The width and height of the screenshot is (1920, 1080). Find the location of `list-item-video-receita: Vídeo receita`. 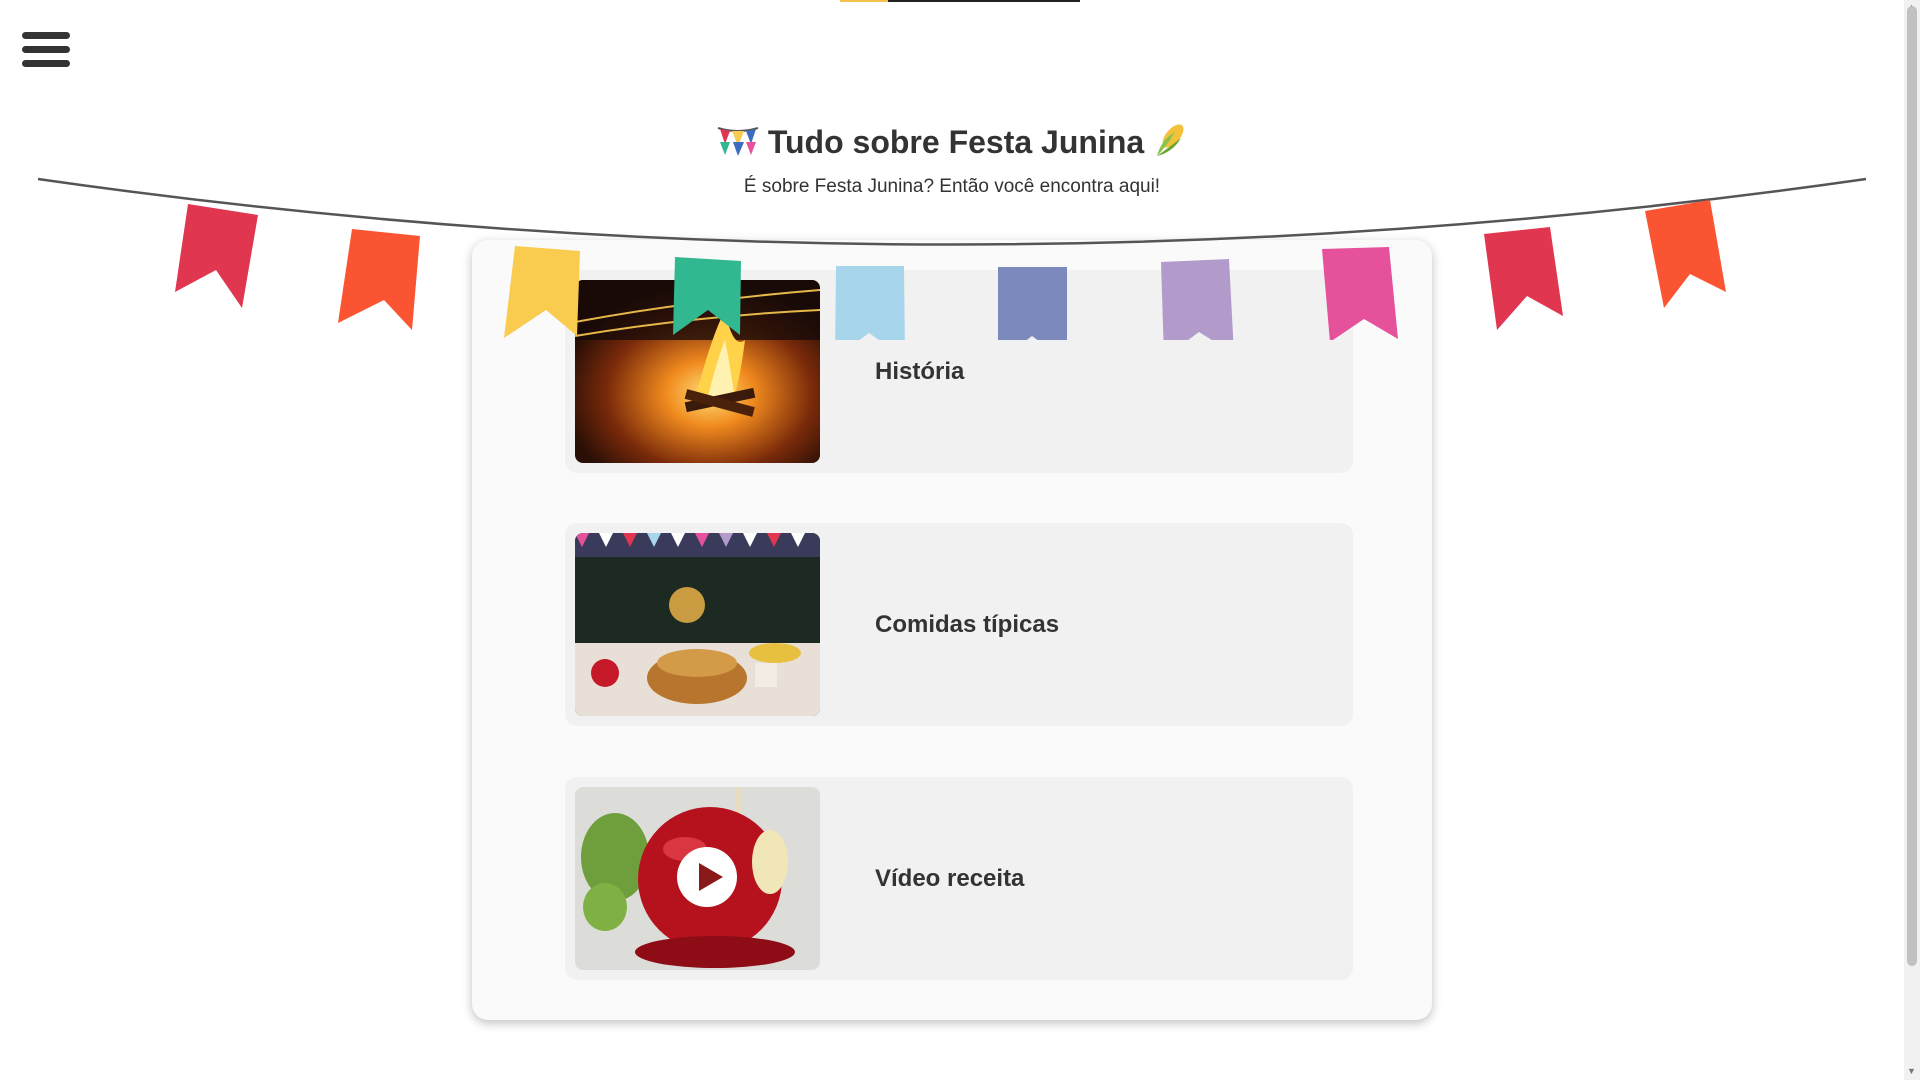

list-item-video-receita: Vídeo receita is located at coordinates (959, 878).